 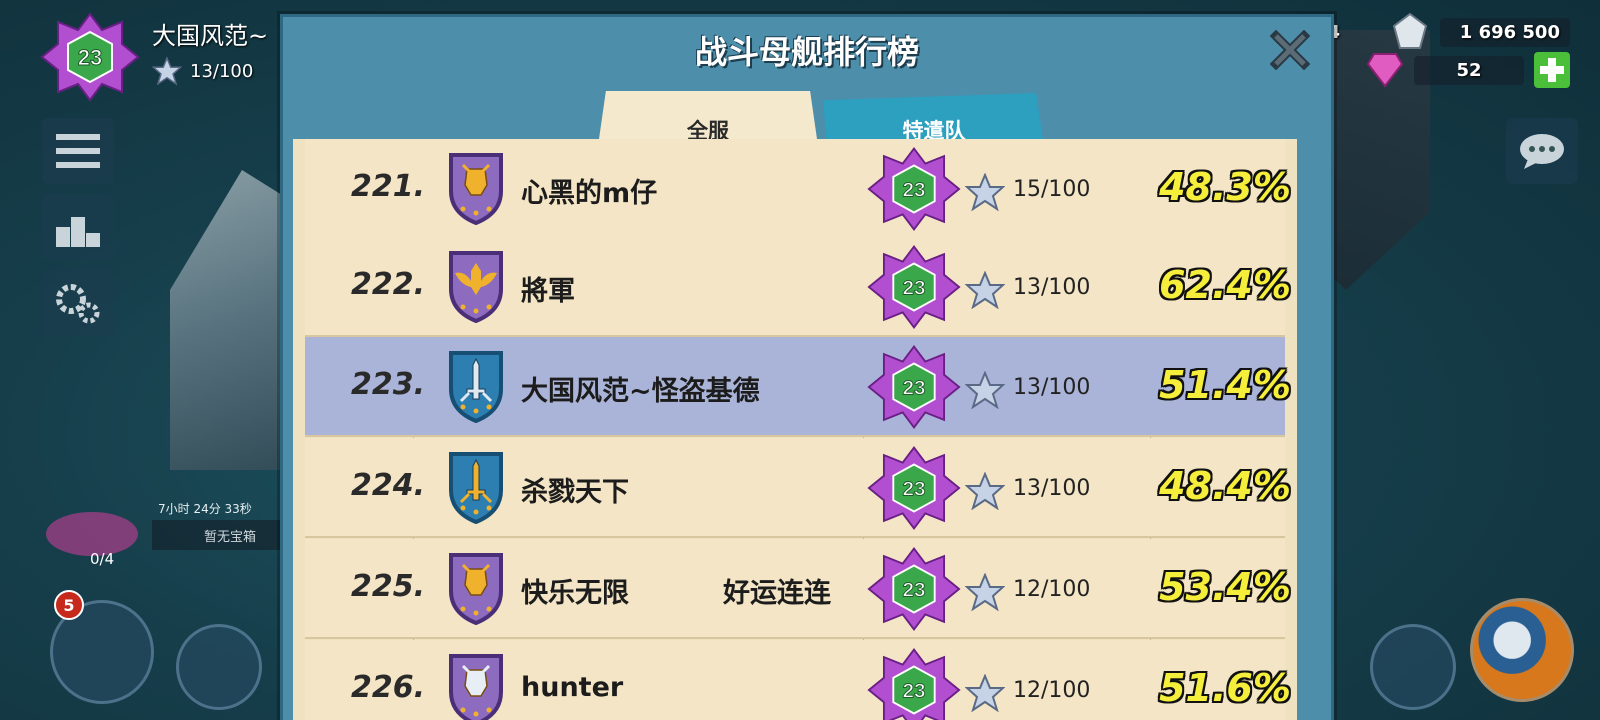 I want to click on player-name: 大国风范~, so click(x=210, y=36).